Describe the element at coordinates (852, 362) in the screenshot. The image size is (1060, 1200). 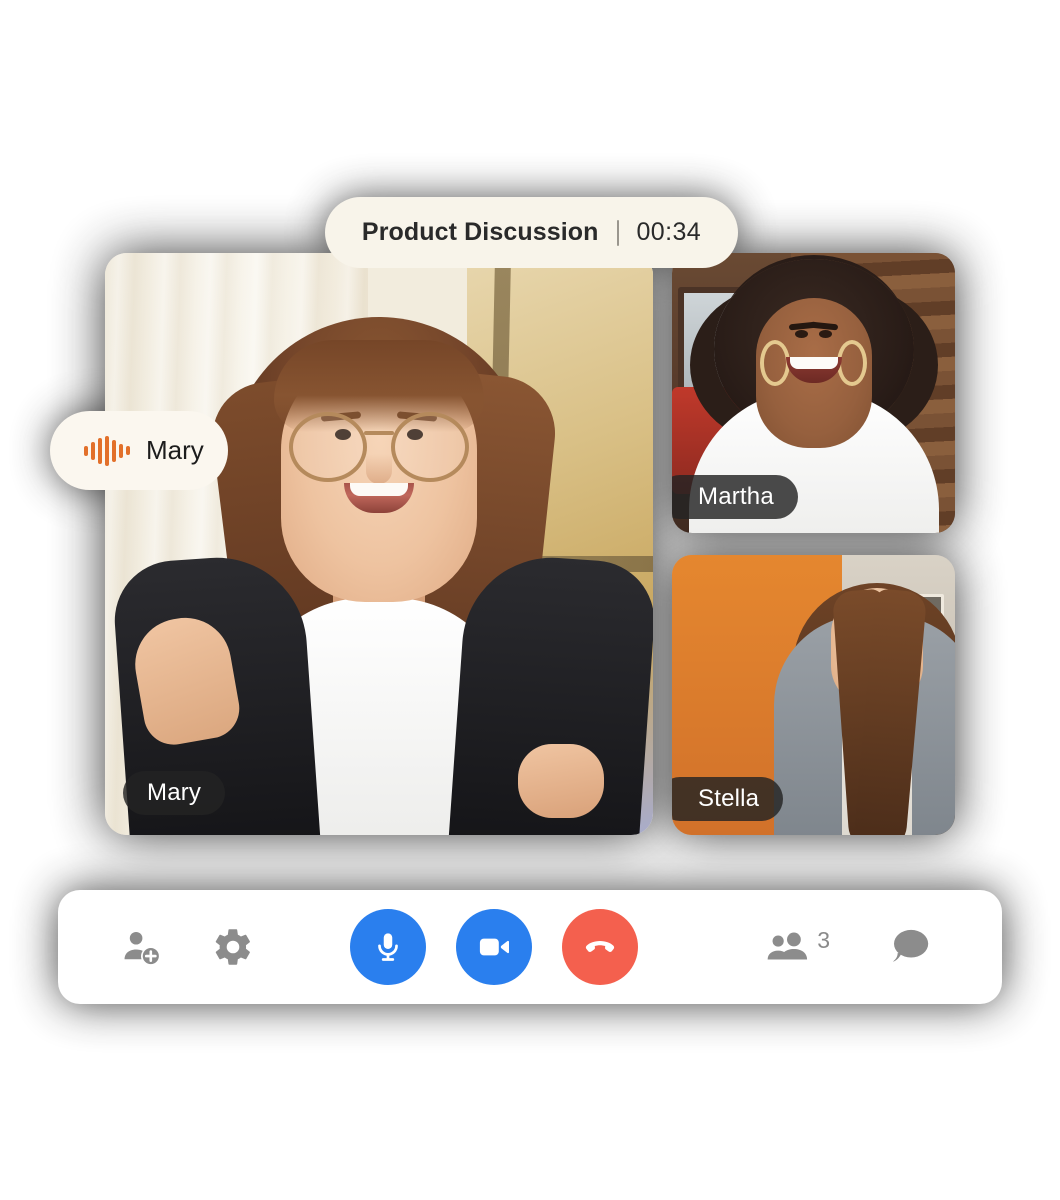
I see `earring-right` at that location.